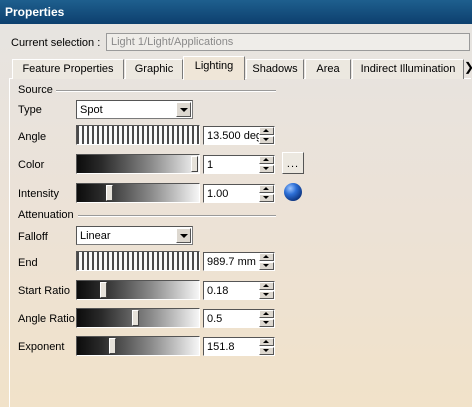 This screenshot has width=472, height=407. What do you see at coordinates (134, 235) in the screenshot?
I see `falloff-dropdown: Linear` at bounding box center [134, 235].